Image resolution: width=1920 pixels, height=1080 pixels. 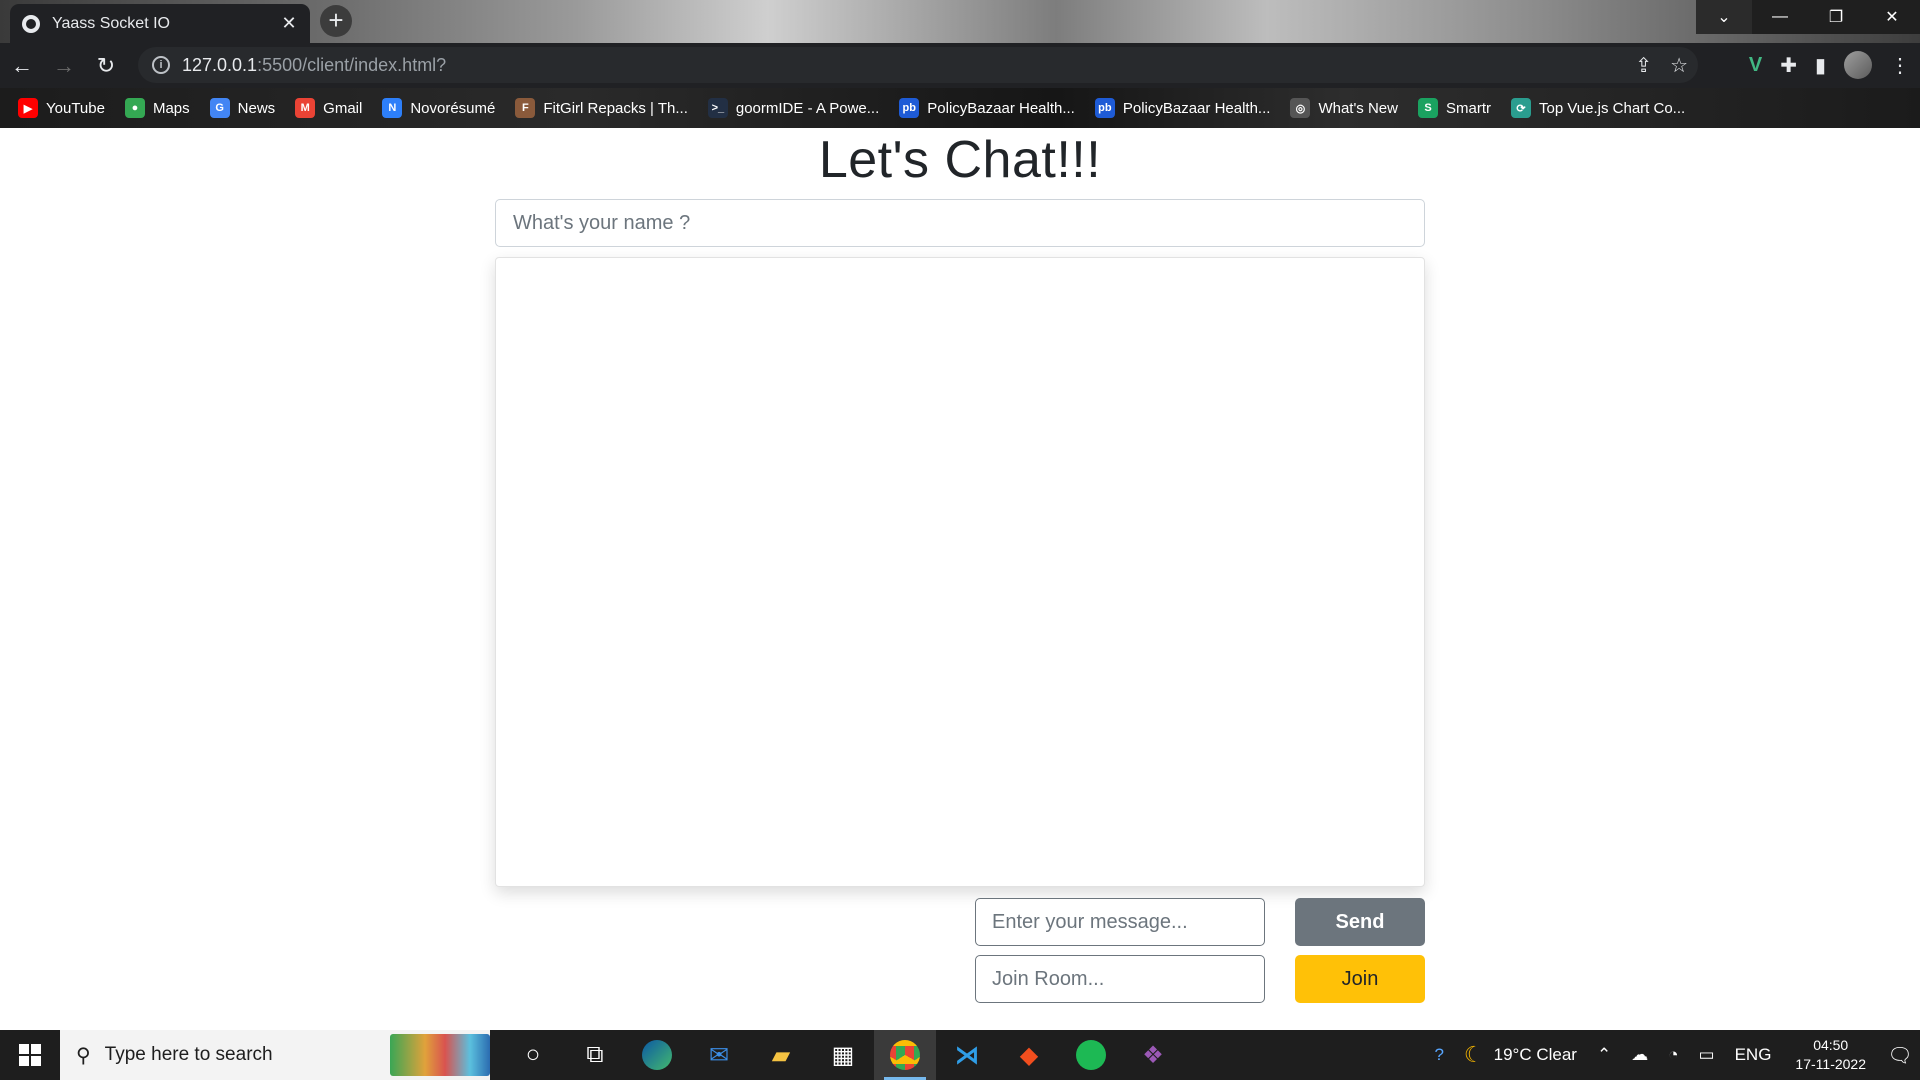 What do you see at coordinates (719, 1055) in the screenshot?
I see `mail-icon: ✉` at bounding box center [719, 1055].